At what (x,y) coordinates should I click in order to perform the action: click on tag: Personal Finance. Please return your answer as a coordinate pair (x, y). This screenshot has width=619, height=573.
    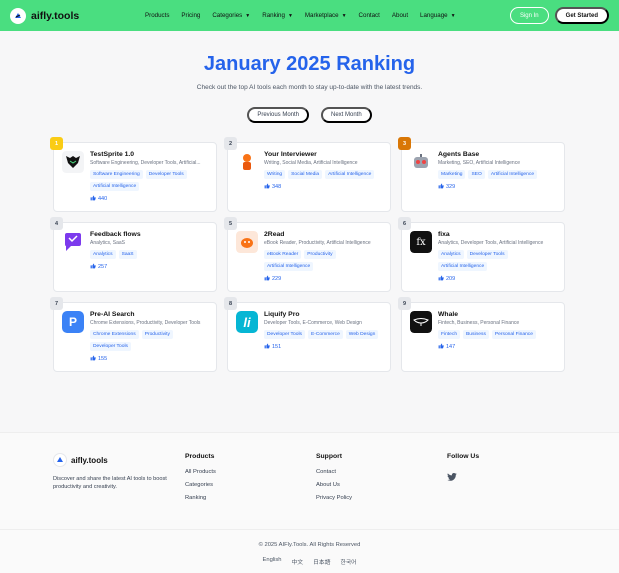
    Looking at the image, I should click on (513, 334).